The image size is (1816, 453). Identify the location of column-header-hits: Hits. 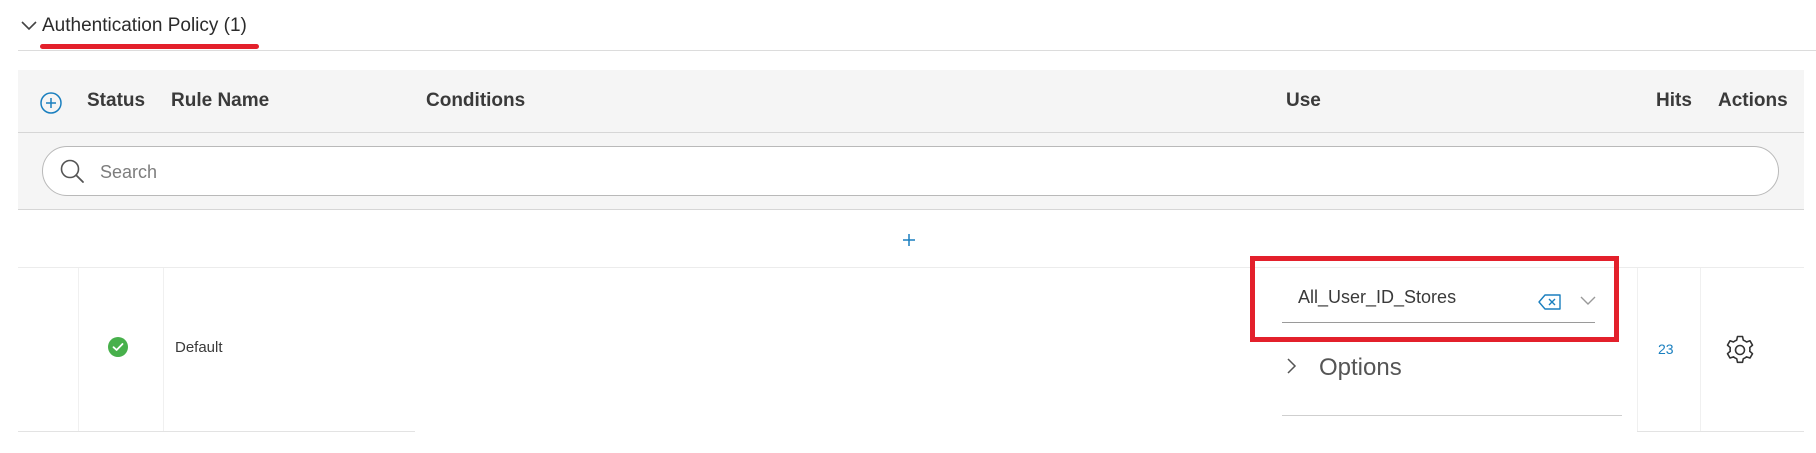
(1674, 101).